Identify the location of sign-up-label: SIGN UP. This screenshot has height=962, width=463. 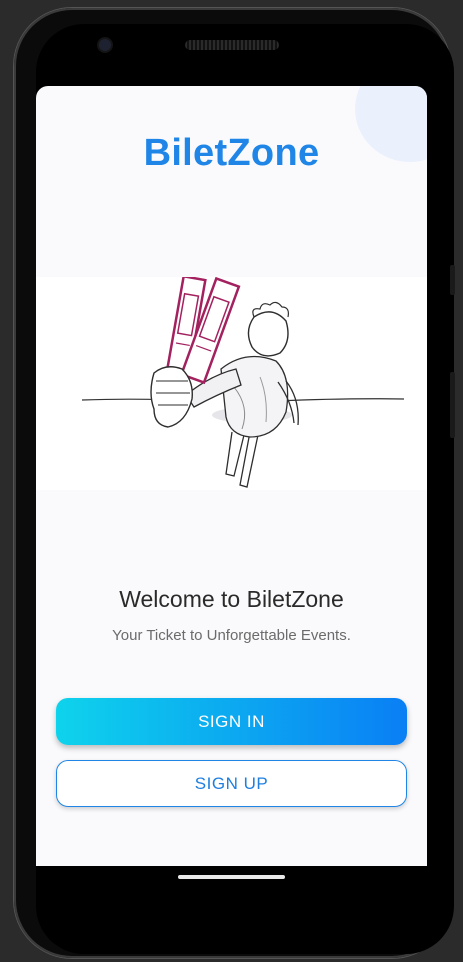
(231, 783).